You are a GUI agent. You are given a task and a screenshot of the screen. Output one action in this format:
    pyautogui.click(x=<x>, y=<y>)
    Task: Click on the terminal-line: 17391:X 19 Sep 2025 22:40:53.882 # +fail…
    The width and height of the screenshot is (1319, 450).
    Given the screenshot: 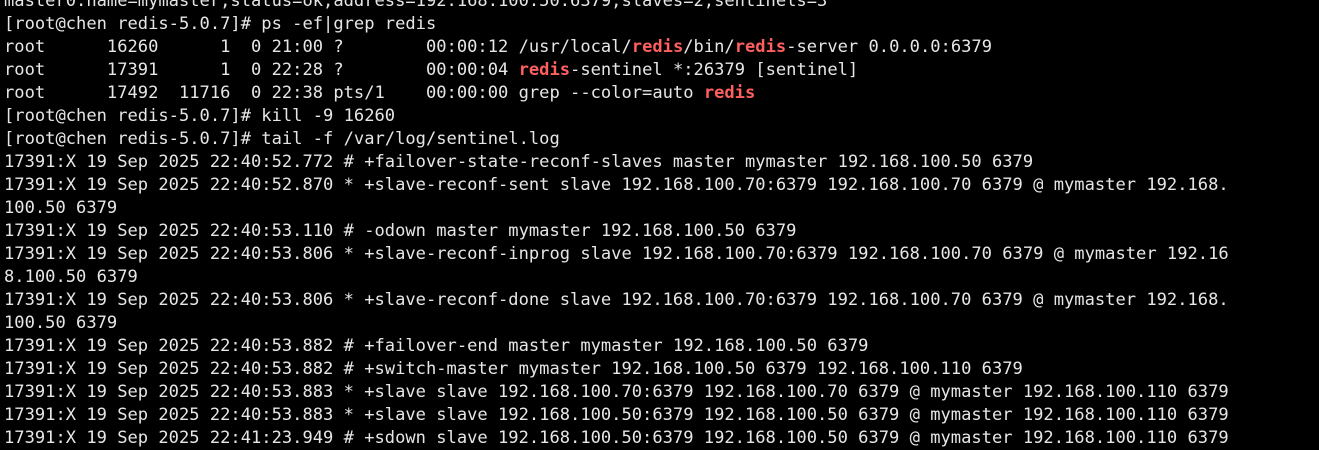 What is the action you would take?
    pyautogui.click(x=661, y=346)
    